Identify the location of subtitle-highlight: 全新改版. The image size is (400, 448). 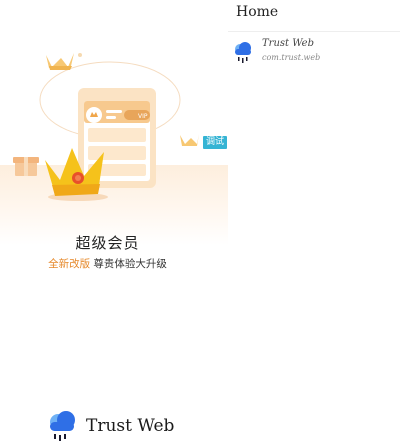
(69, 264).